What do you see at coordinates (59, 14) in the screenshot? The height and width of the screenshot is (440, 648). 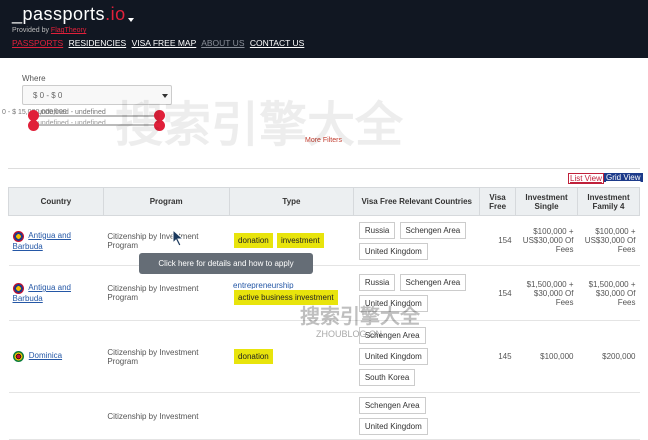 I see `logo-text: _passports` at bounding box center [59, 14].